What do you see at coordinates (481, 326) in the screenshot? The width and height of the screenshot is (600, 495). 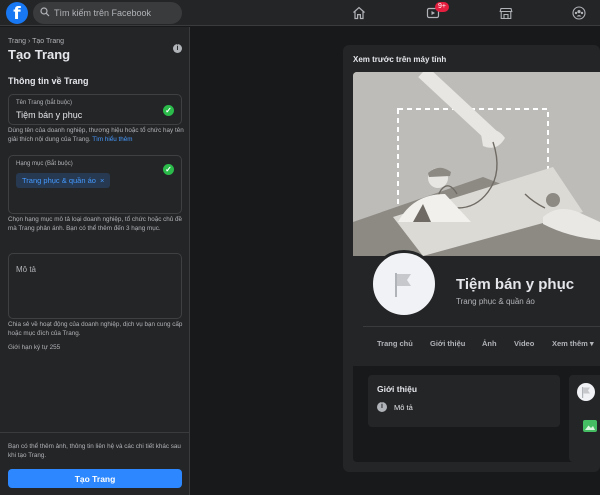 I see `tabs-divider` at bounding box center [481, 326].